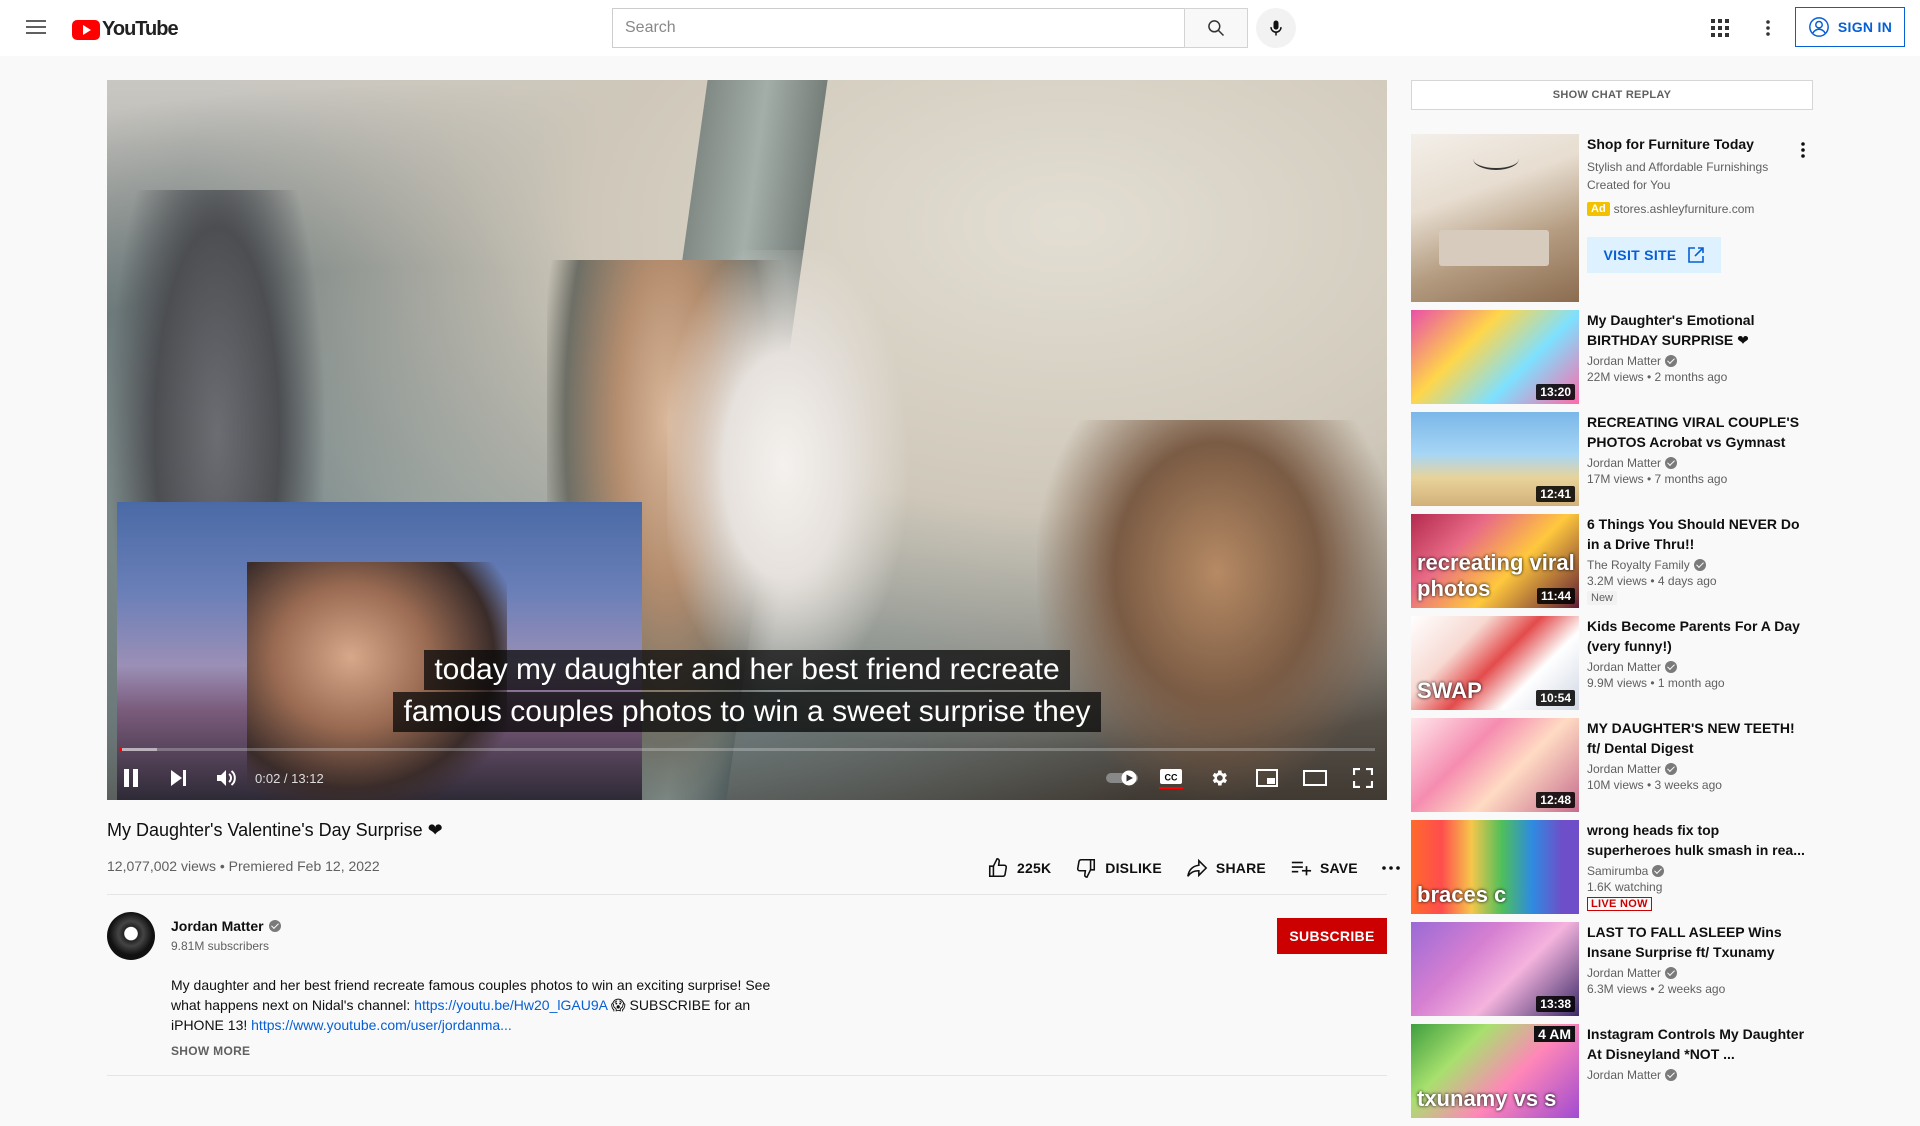 The image size is (1920, 1126). I want to click on mute-button, so click(227, 778).